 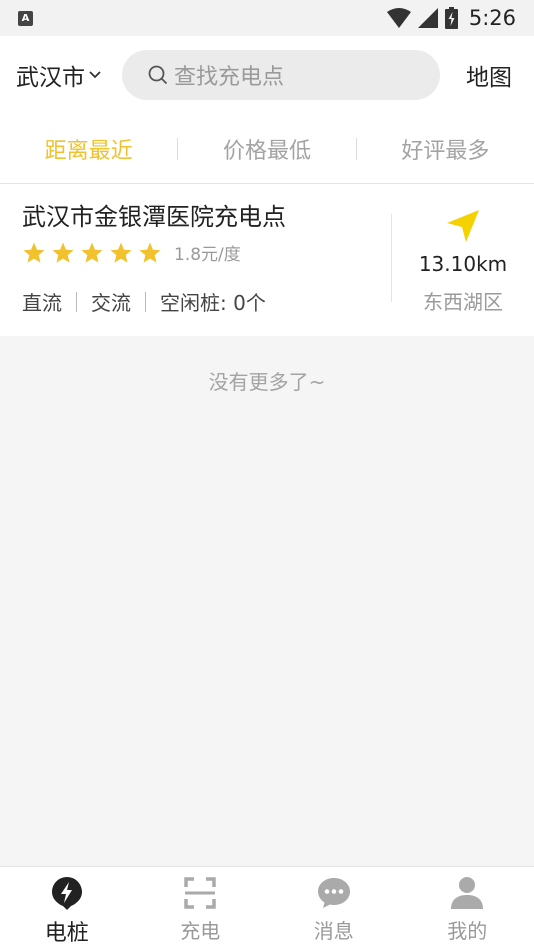 I want to click on tab-charge: 充电, so click(x=201, y=908).